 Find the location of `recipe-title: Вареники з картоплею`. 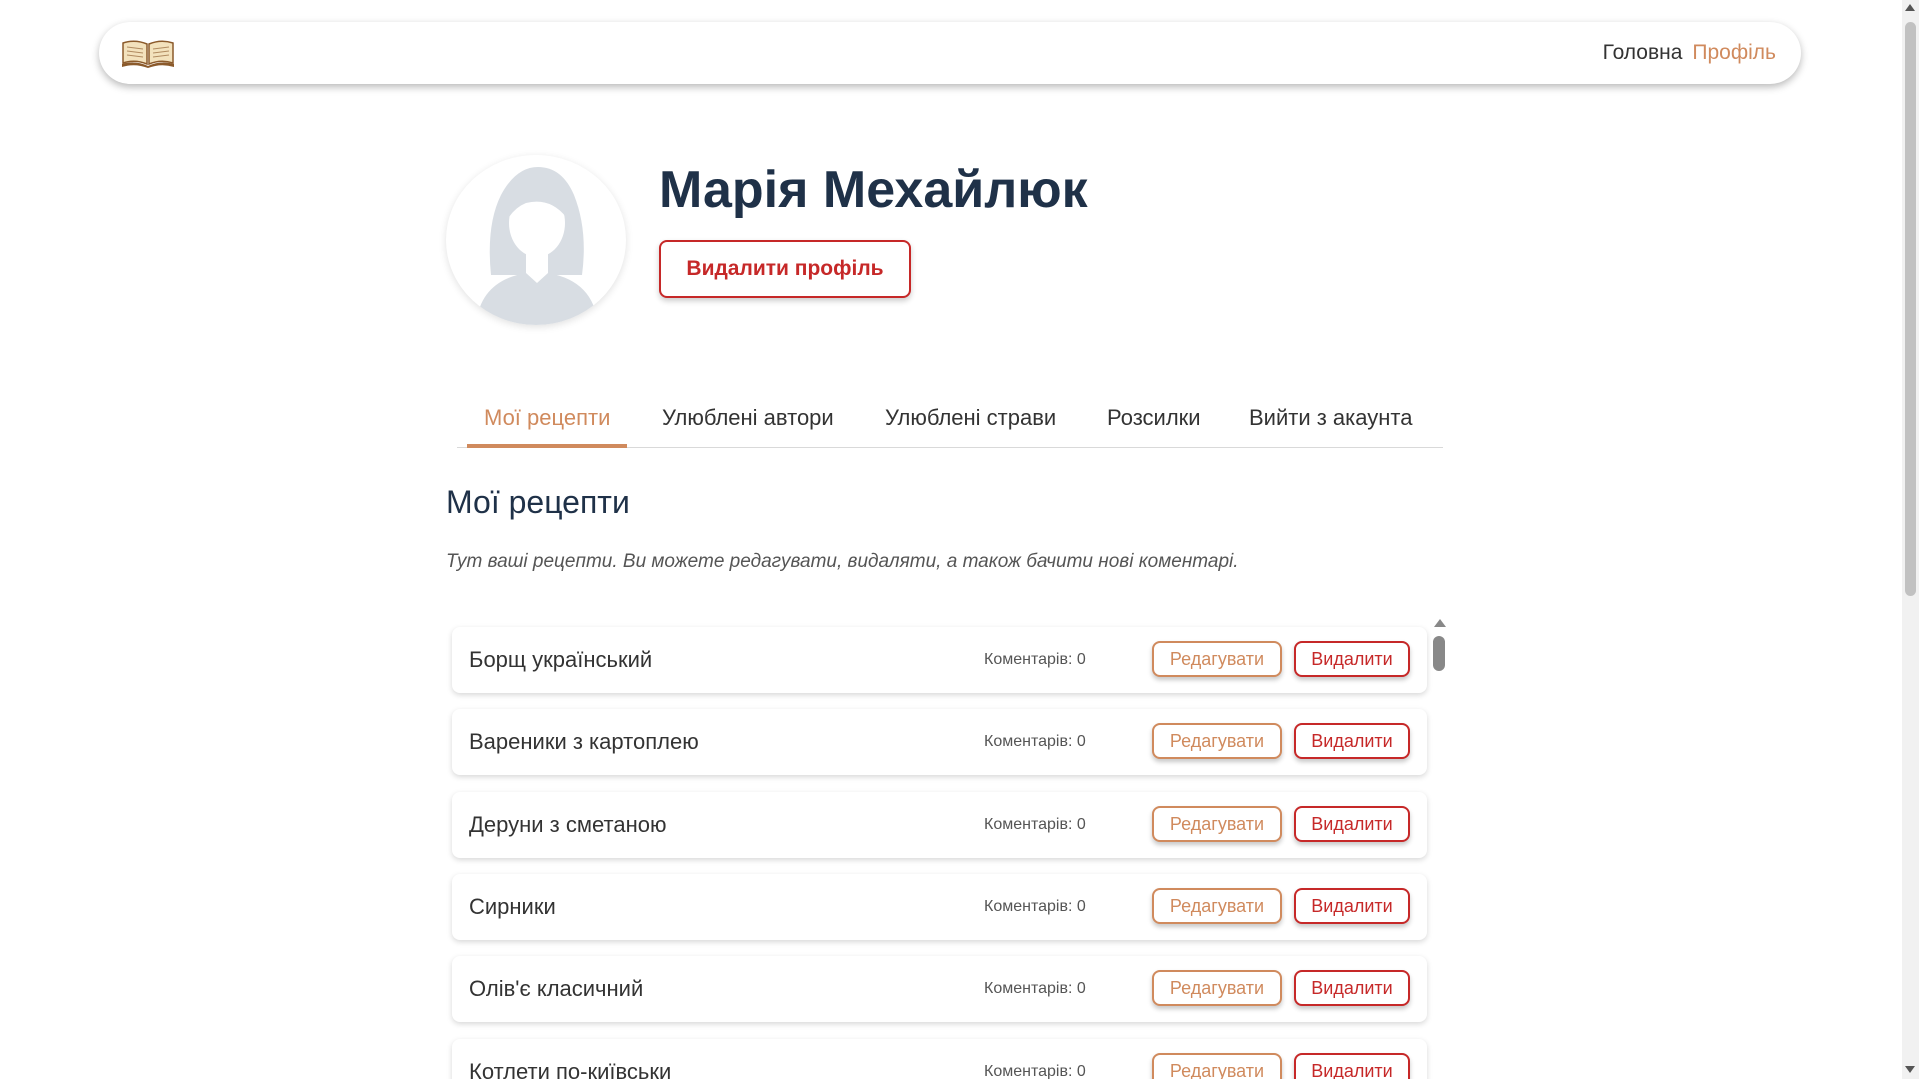

recipe-title: Вареники з картоплею is located at coordinates (584, 741).